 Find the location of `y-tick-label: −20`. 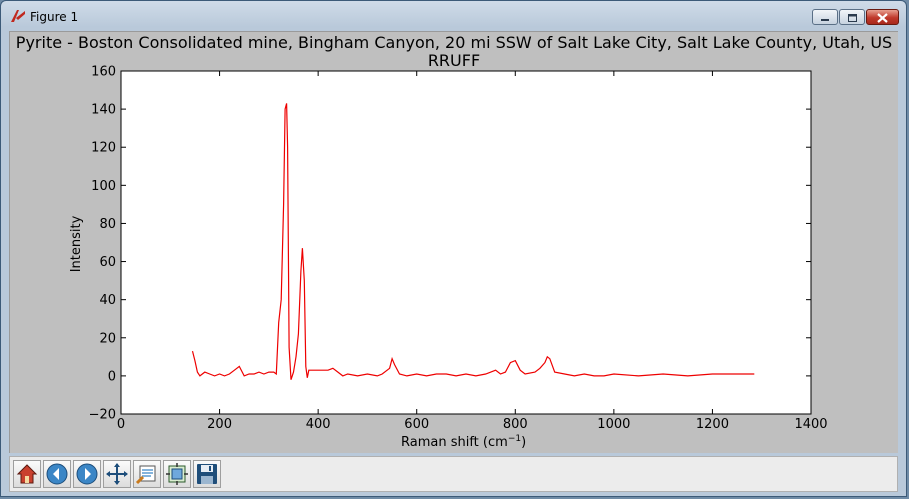

y-tick-label: −20 is located at coordinates (102, 415).